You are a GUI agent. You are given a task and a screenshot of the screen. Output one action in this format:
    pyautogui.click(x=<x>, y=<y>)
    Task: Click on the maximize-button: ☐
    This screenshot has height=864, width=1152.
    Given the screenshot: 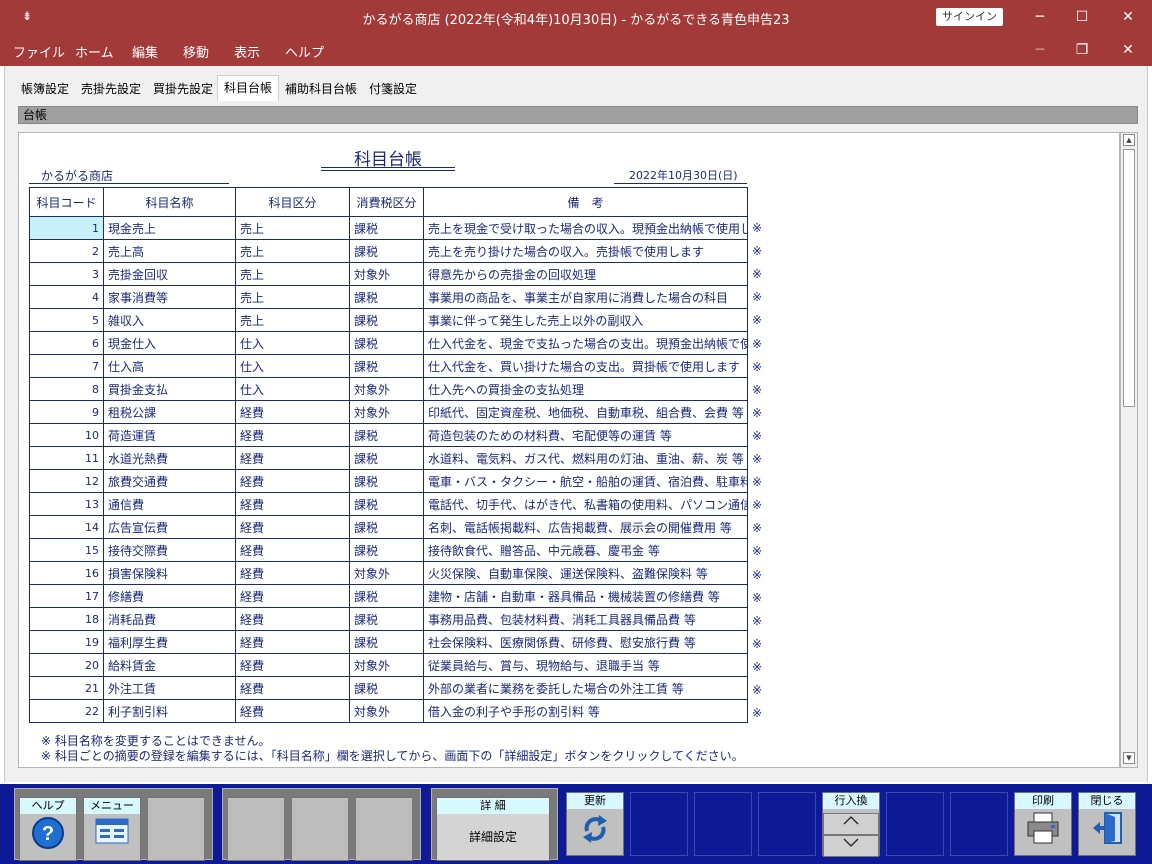 What is the action you would take?
    pyautogui.click(x=1082, y=17)
    